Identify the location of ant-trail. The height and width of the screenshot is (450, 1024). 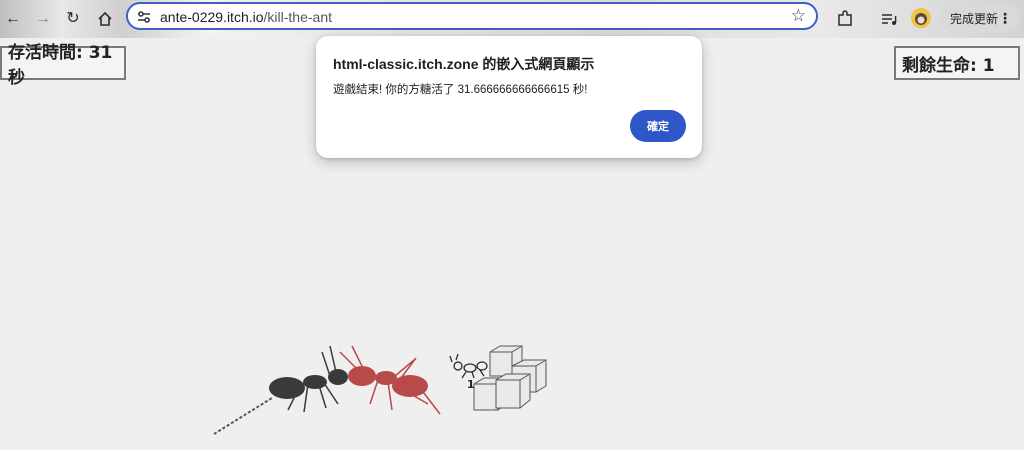
(243, 416).